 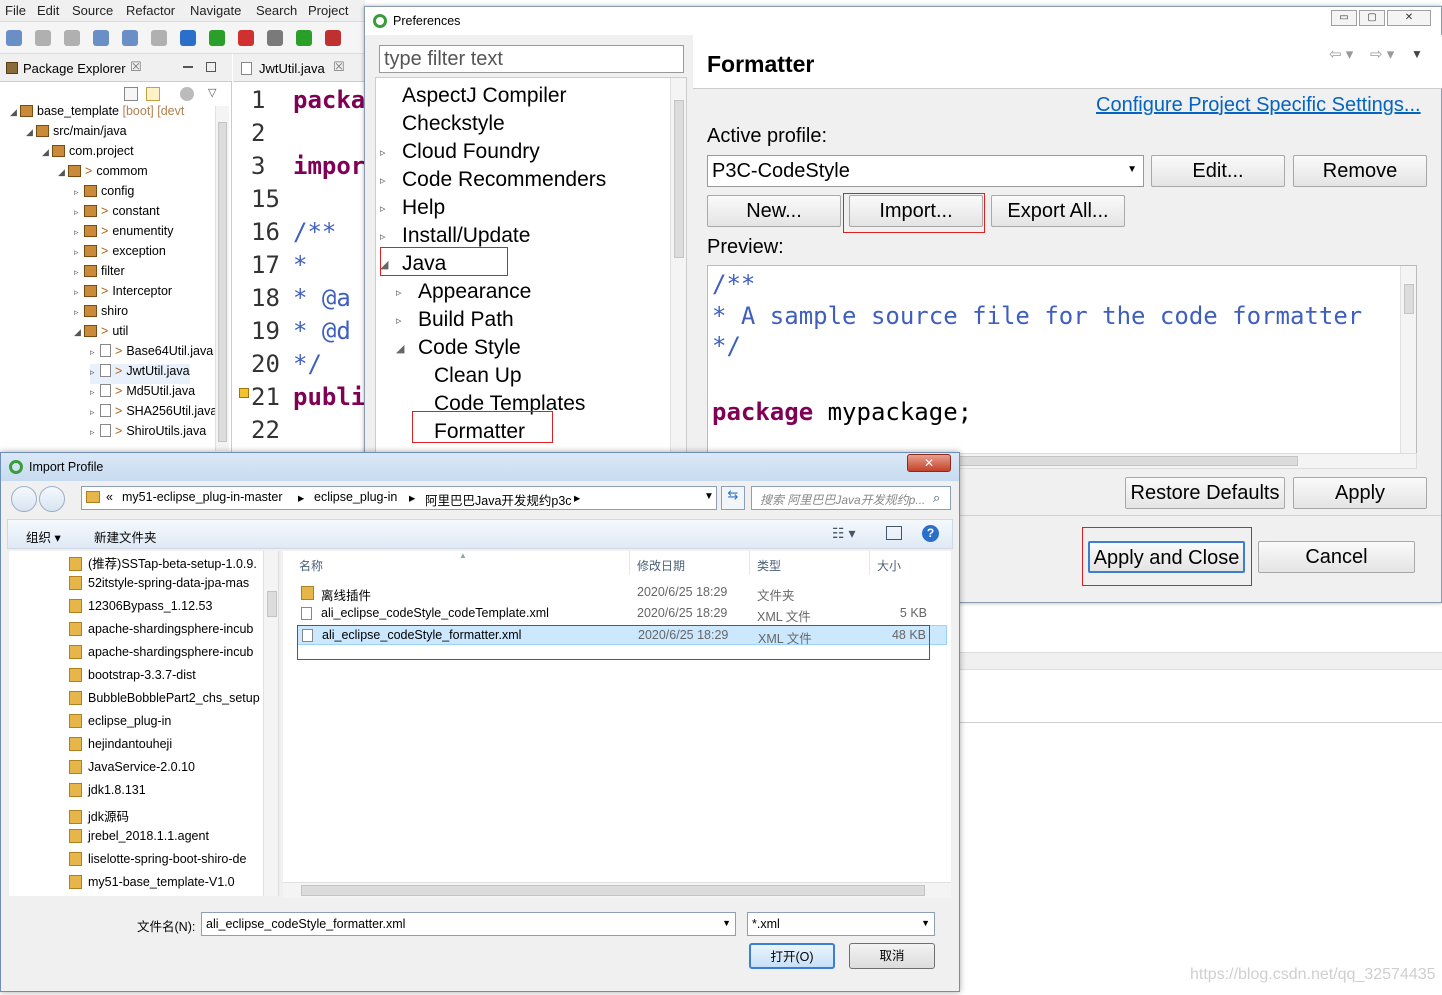 What do you see at coordinates (617, 890) in the screenshot?
I see `file-list-hscrollbar` at bounding box center [617, 890].